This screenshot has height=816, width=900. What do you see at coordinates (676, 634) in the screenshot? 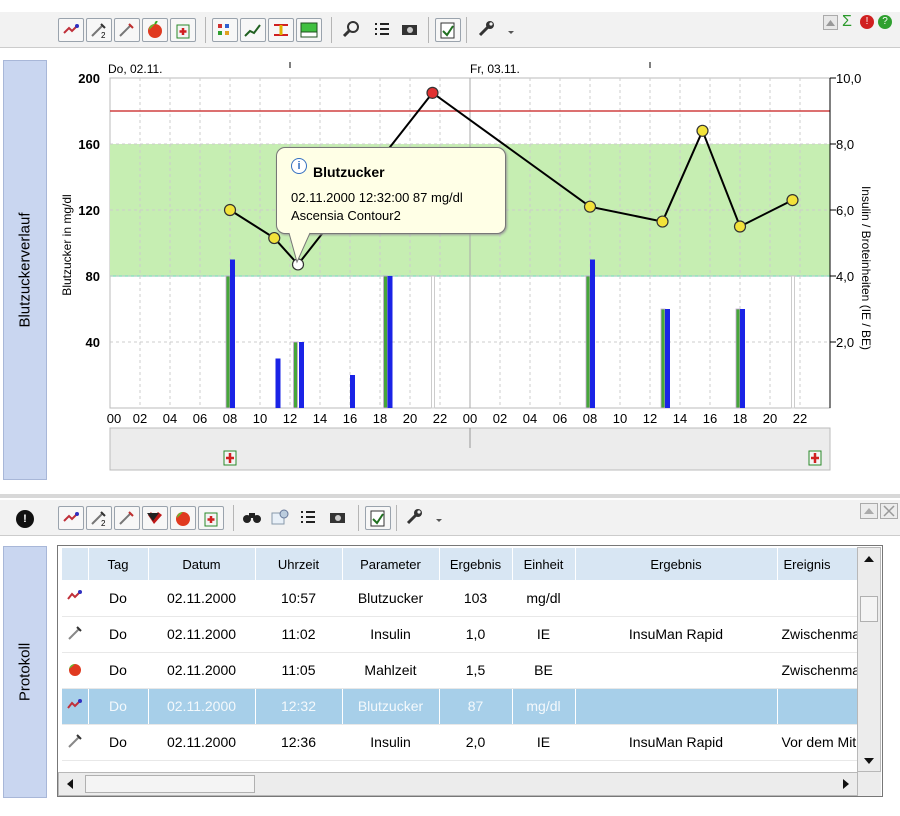
I see `table-cell-ergebnis2: InsuMan Rapid` at bounding box center [676, 634].